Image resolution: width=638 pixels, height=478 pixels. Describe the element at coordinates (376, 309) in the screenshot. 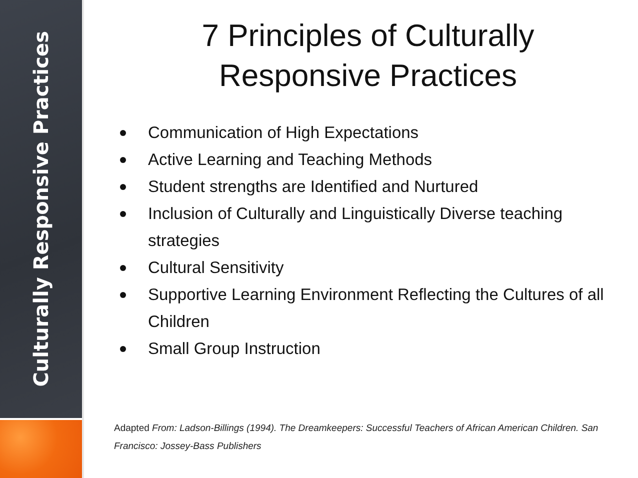

I see `bullet-text: Supportive Learning Environment Reflecting the Cultures of all Children` at that location.